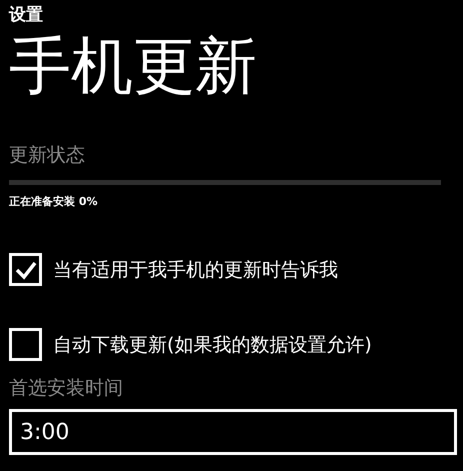 This screenshot has width=463, height=471. I want to click on time-field: 3:00, so click(233, 432).